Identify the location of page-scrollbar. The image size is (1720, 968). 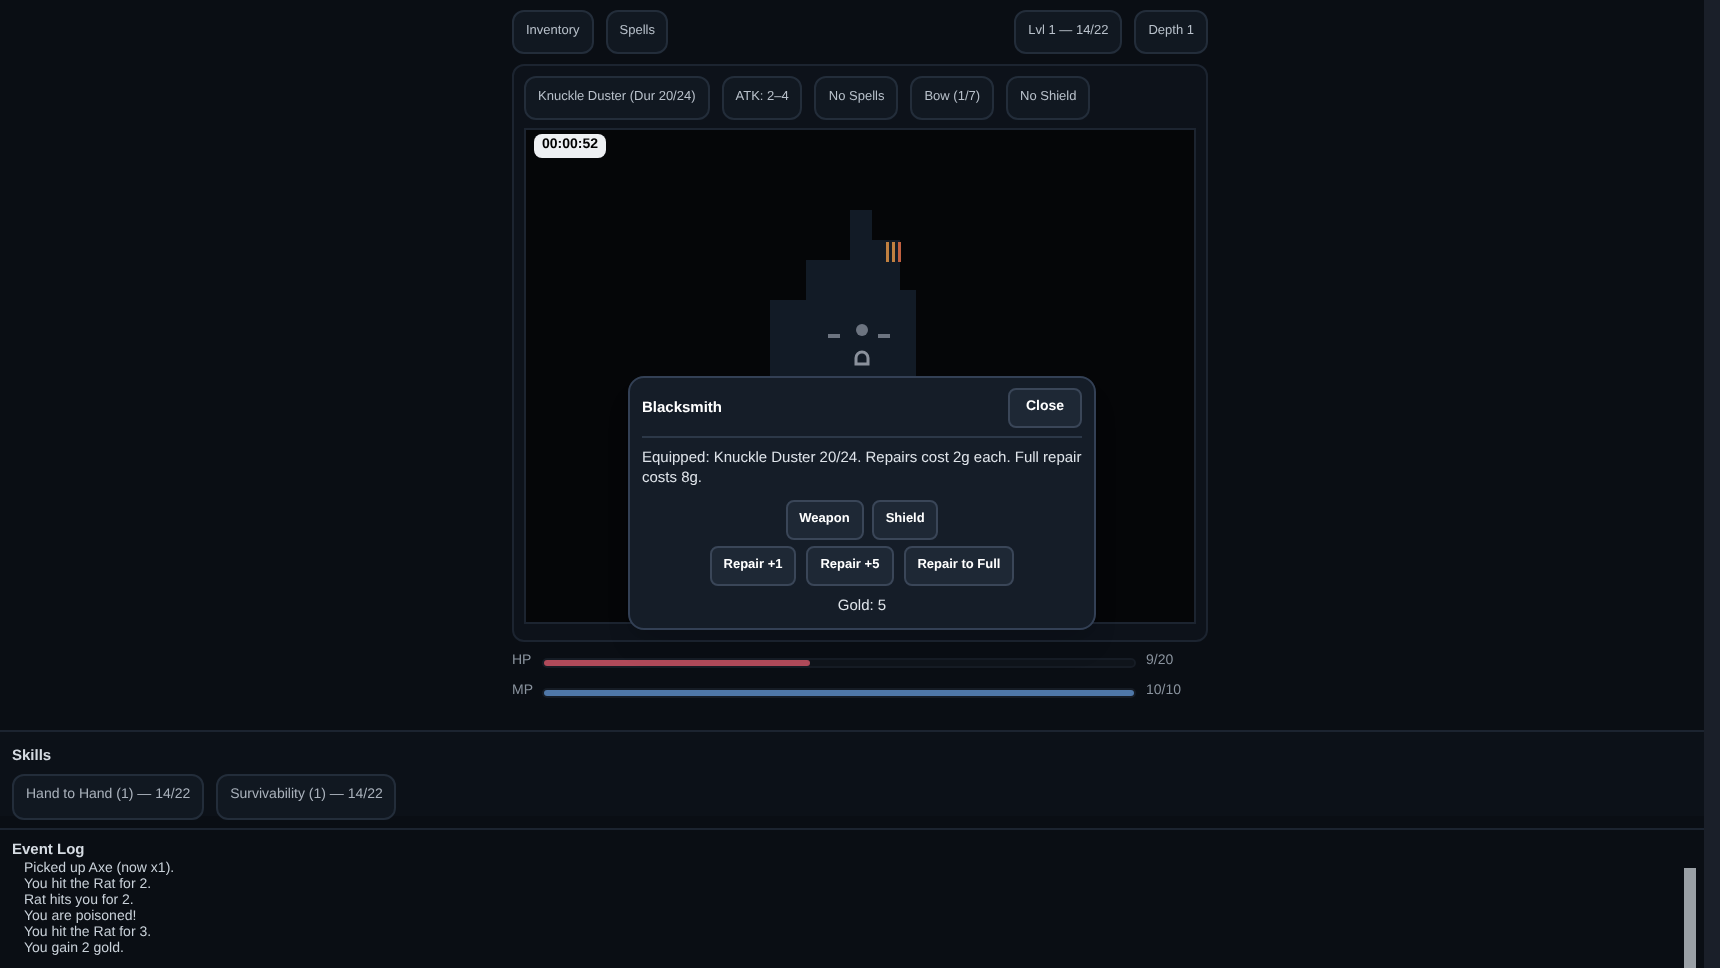
(1712, 484).